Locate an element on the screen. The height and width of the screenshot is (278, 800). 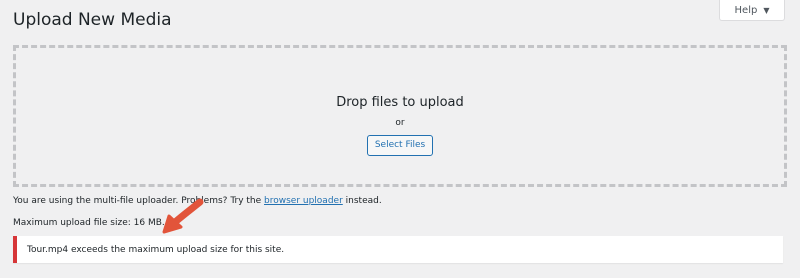
uploader-note-suffix: instead. is located at coordinates (362, 201).